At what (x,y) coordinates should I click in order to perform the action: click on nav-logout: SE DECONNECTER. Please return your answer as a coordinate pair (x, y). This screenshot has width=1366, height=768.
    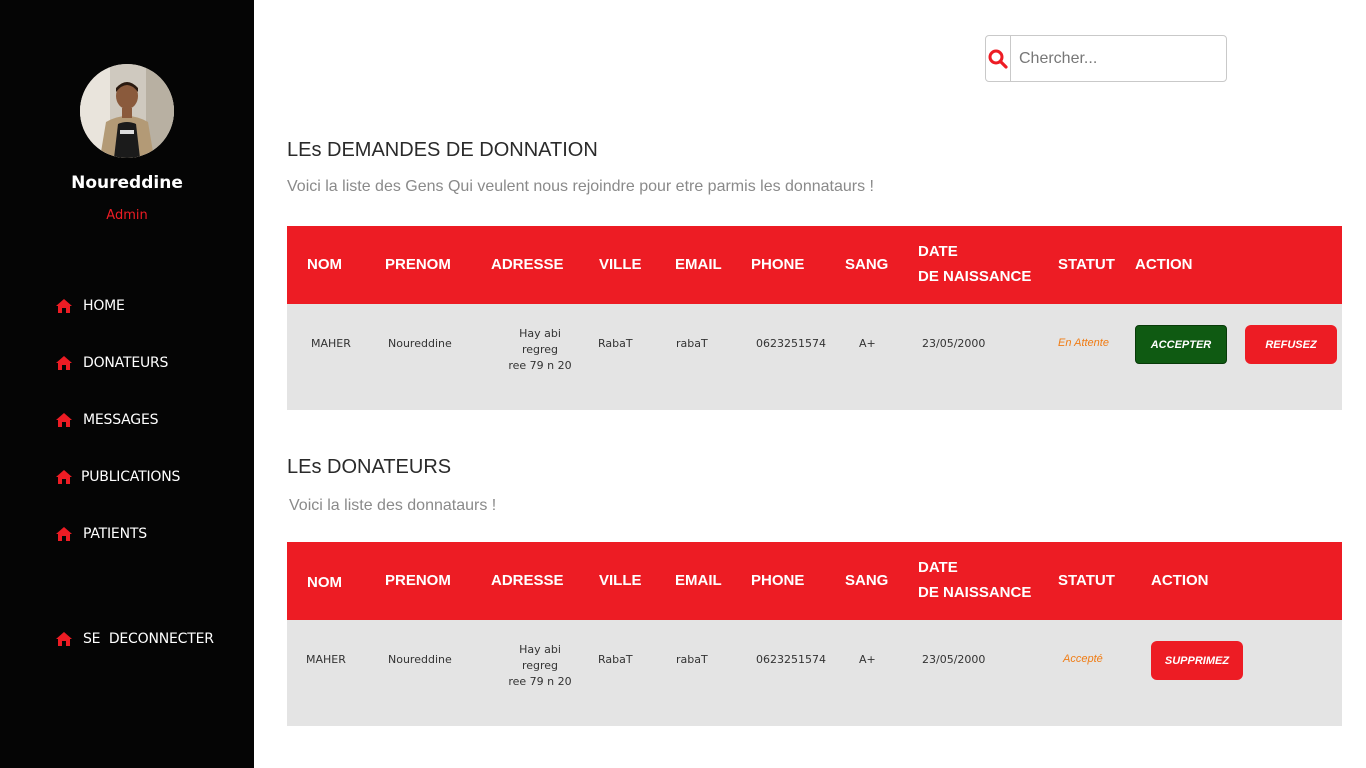
    Looking at the image, I should click on (134, 639).